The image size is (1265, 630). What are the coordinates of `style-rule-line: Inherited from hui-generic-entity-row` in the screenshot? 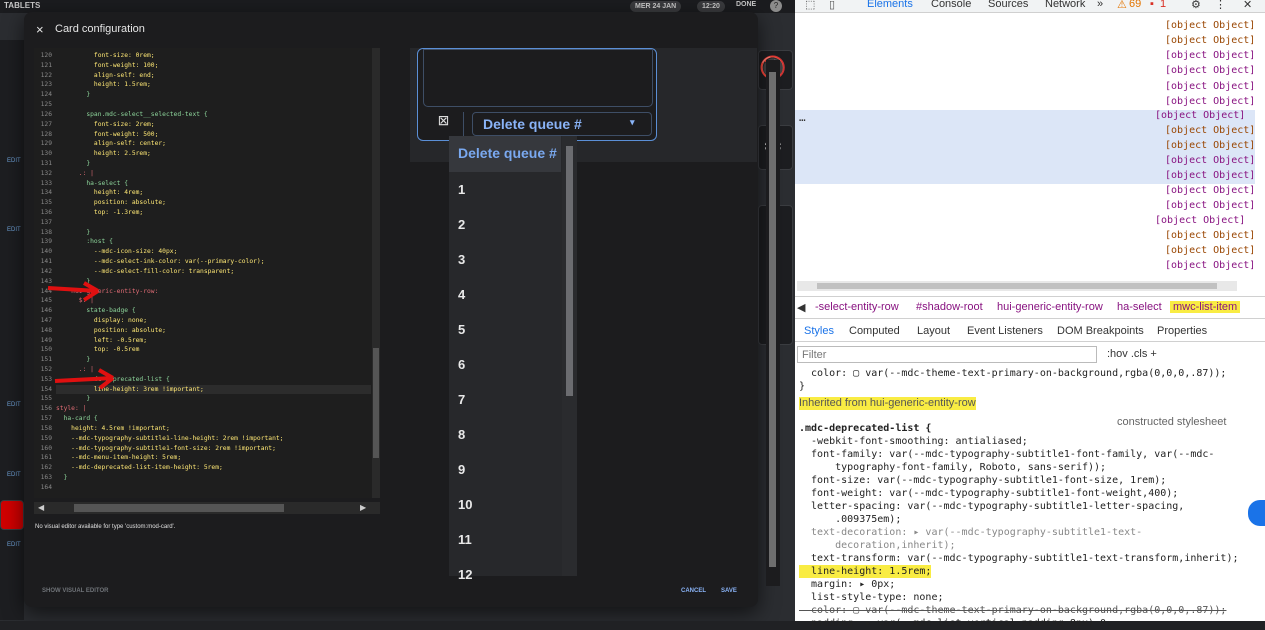 It's located at (887, 403).